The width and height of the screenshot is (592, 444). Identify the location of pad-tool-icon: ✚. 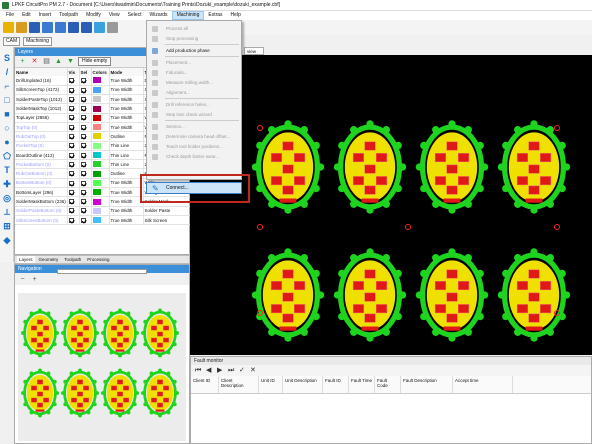
(7, 184).